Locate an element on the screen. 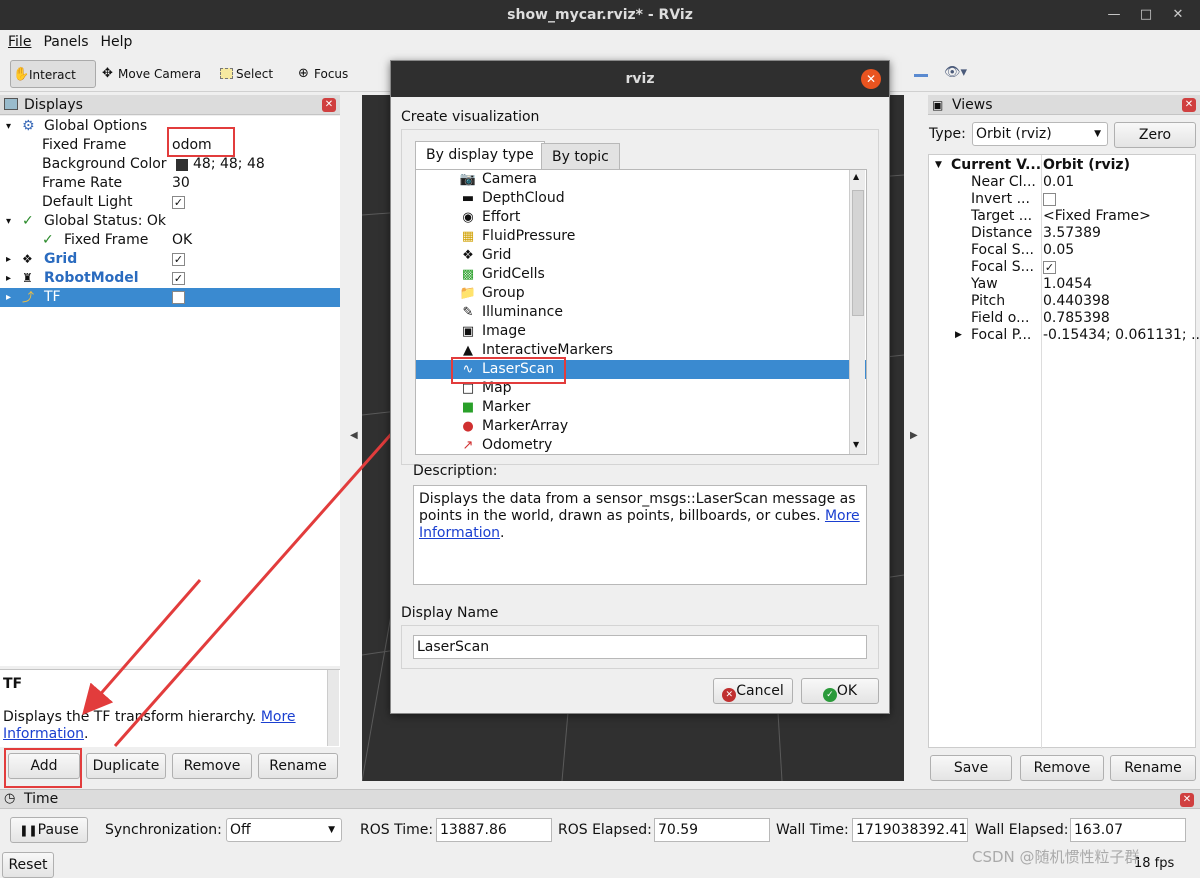 The image size is (1200, 878). wall-time-field: 1719038392.41 is located at coordinates (910, 830).